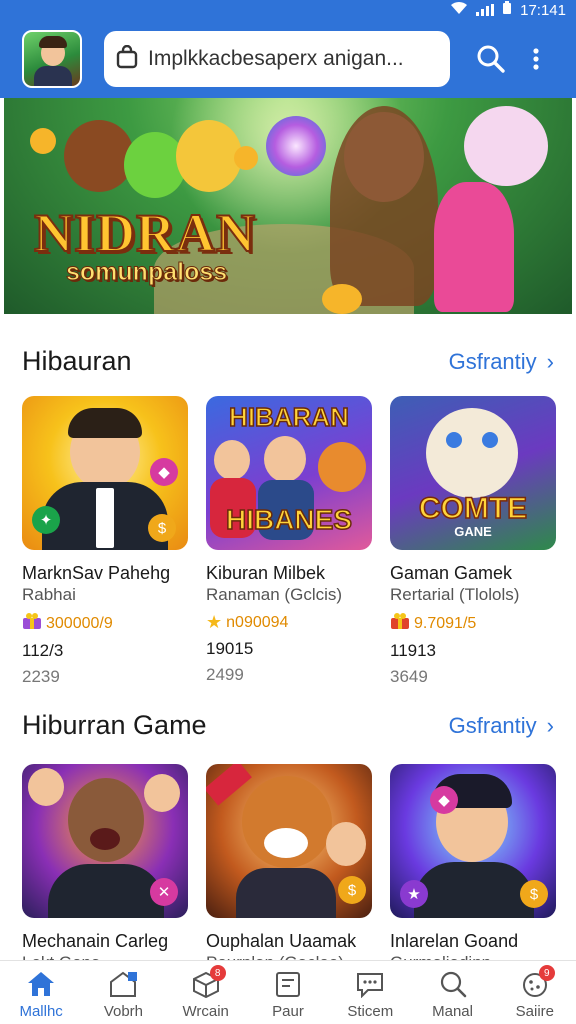 Image resolution: width=576 pixels, height=1024 pixels. I want to click on thumb-text: HIBARAN, so click(288, 417).